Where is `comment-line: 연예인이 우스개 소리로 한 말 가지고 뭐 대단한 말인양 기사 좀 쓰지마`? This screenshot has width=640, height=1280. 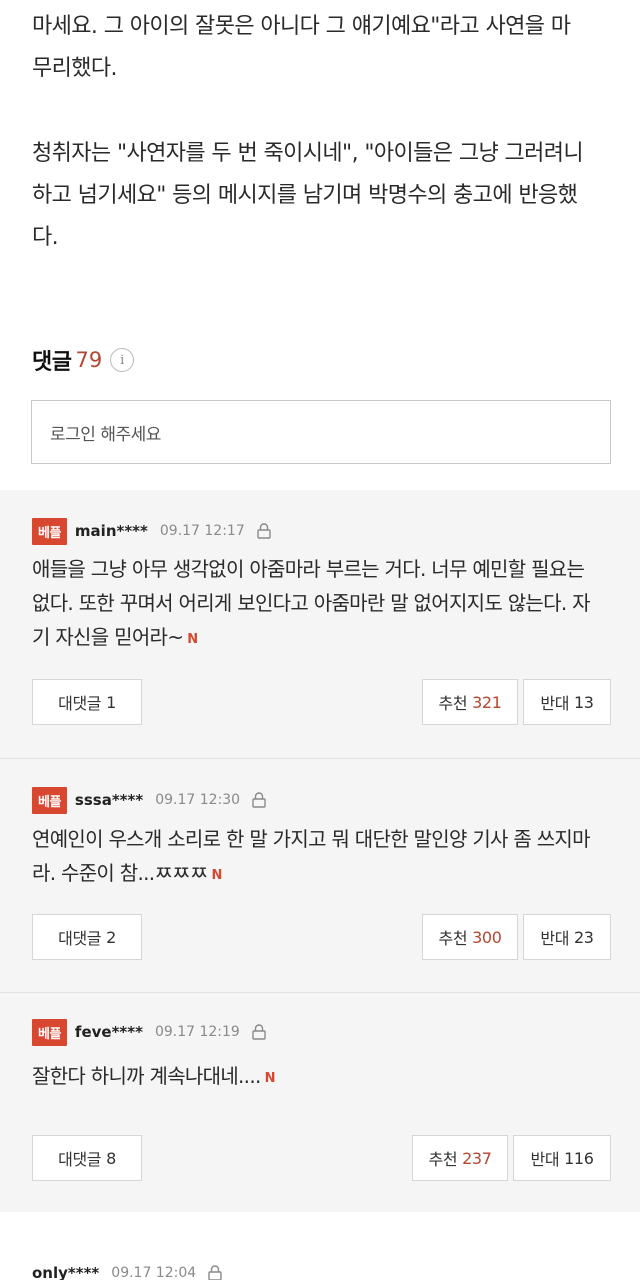 comment-line: 연예인이 우스개 소리로 한 말 가지고 뭐 대단한 말인양 기사 좀 쓰지마 is located at coordinates (311, 839).